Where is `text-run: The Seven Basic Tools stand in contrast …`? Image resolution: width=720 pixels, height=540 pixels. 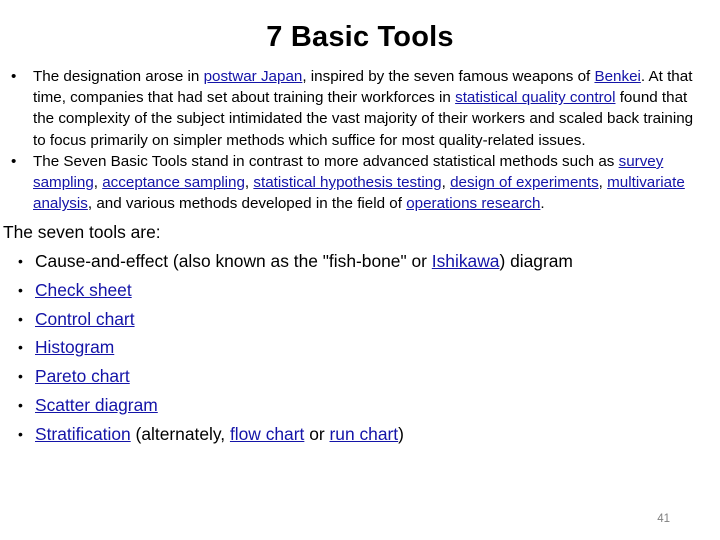 text-run: The Seven Basic Tools stand in contrast … is located at coordinates (326, 161).